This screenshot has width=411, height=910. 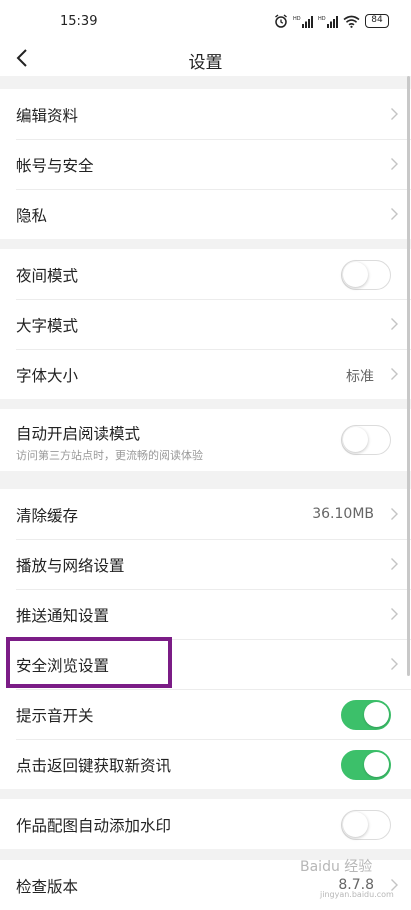 What do you see at coordinates (360, 377) in the screenshot?
I see `font-size-value: 标准` at bounding box center [360, 377].